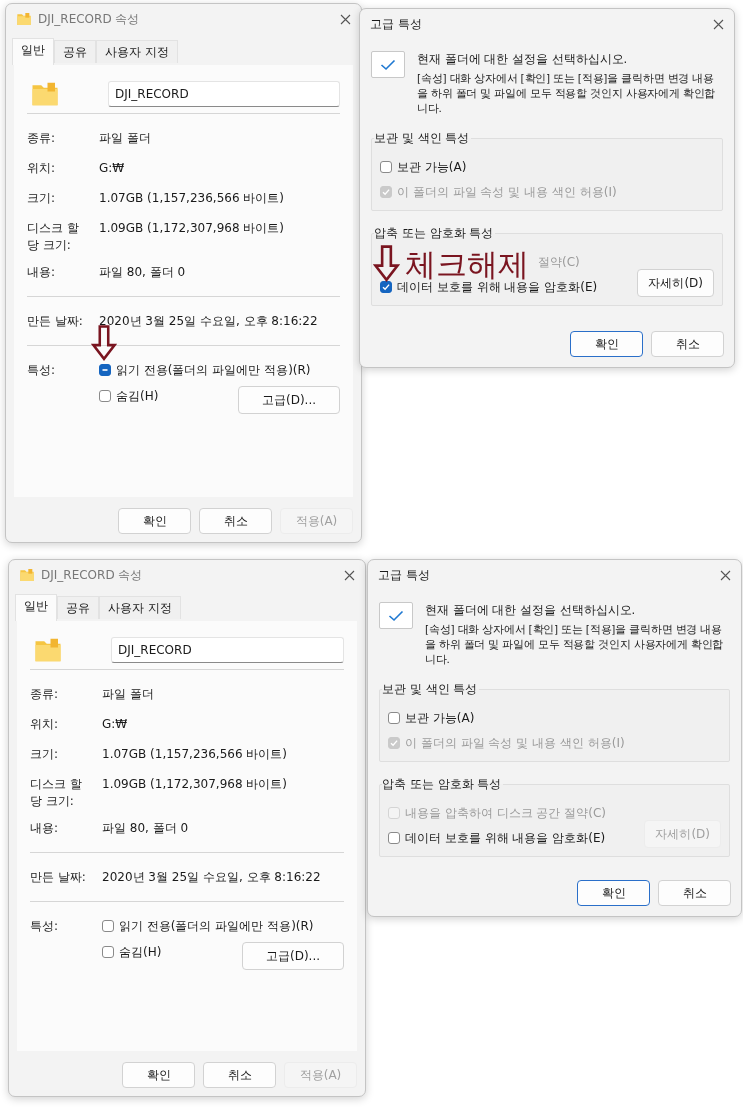 The height and width of the screenshot is (1117, 743). Describe the element at coordinates (505, 813) in the screenshot. I see `checkbox-label: 내용을 압축하여 디스크 공간 절약(C)` at that location.